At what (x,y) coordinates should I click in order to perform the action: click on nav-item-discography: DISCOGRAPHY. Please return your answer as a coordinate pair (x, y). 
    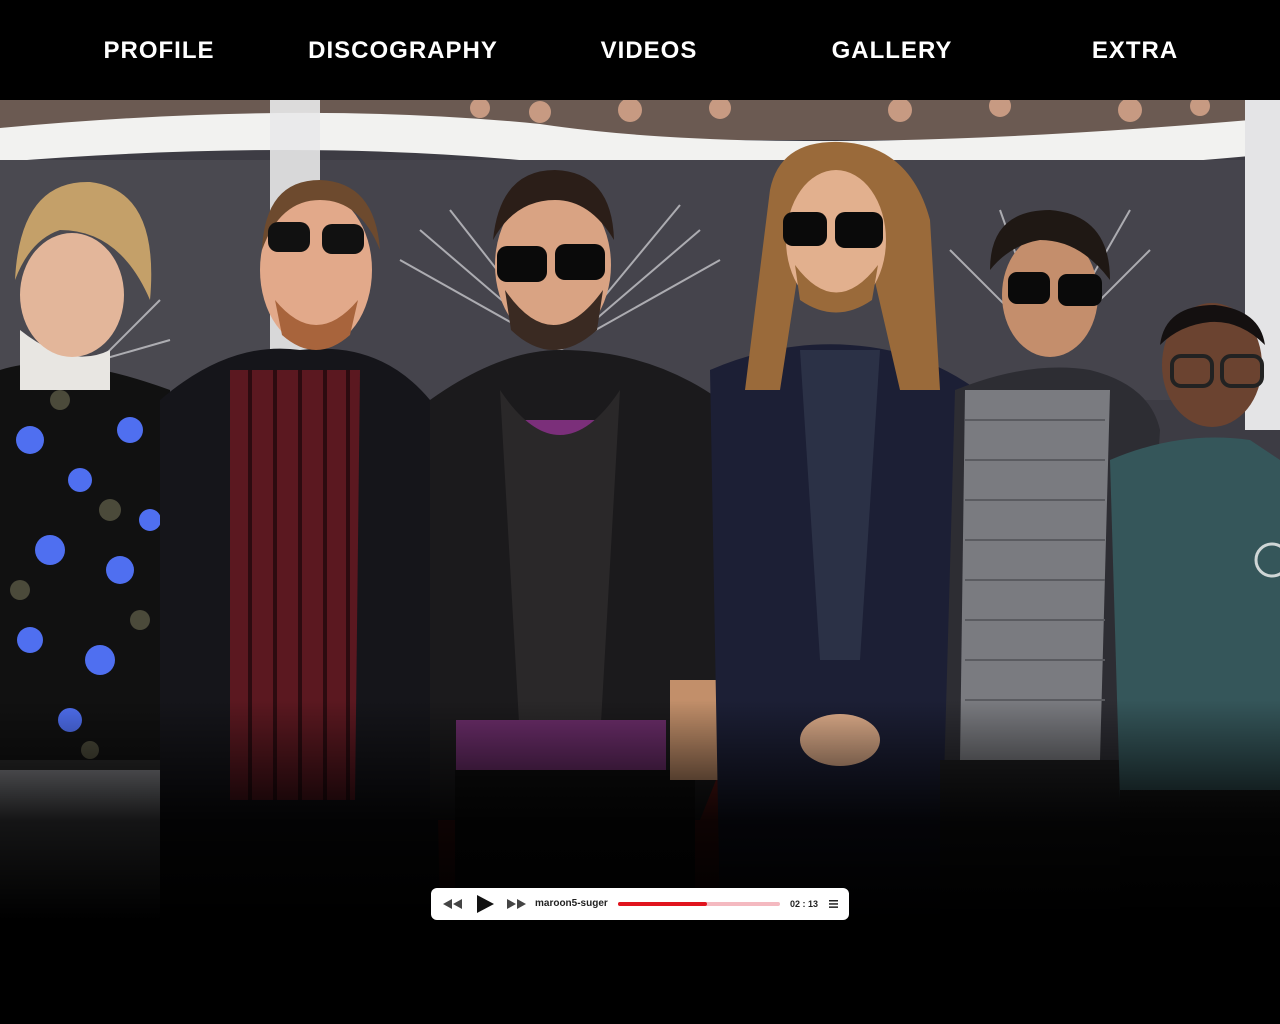
    Looking at the image, I should click on (403, 51).